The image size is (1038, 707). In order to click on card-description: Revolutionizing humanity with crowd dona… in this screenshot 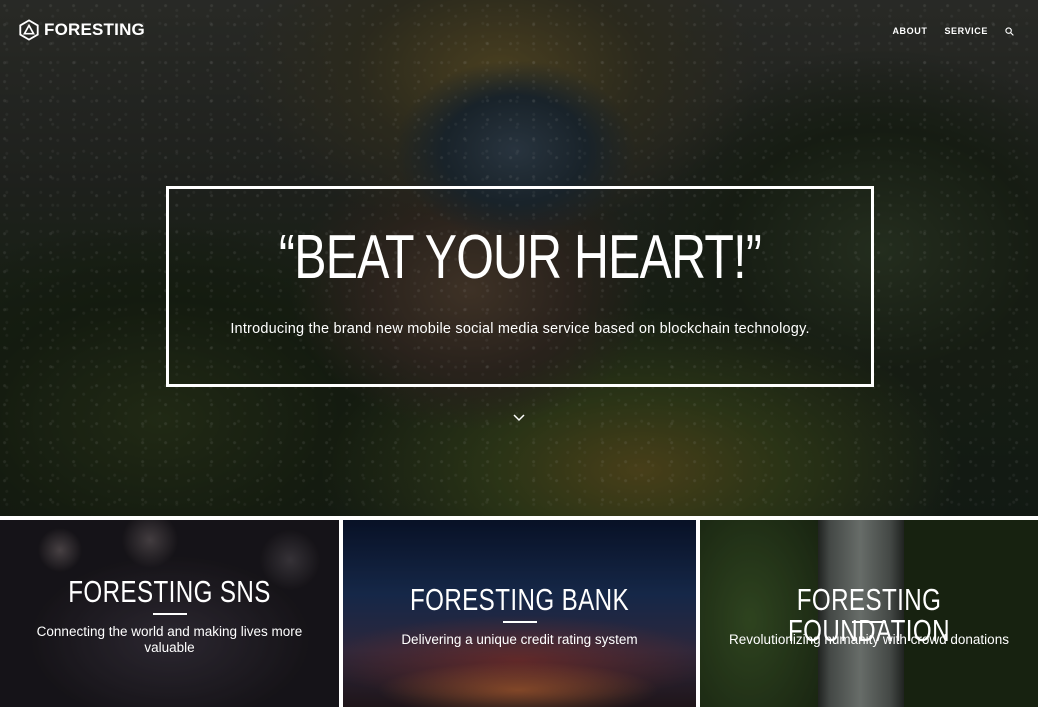, I will do `click(869, 639)`.